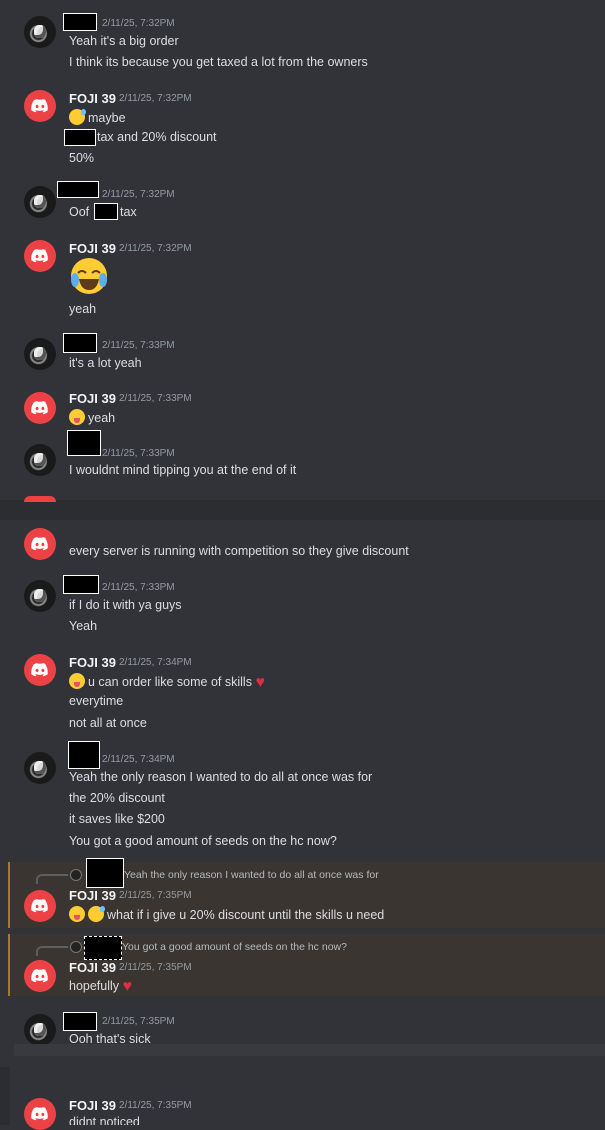  Describe the element at coordinates (302, 1069) in the screenshot. I see `spacer` at that location.